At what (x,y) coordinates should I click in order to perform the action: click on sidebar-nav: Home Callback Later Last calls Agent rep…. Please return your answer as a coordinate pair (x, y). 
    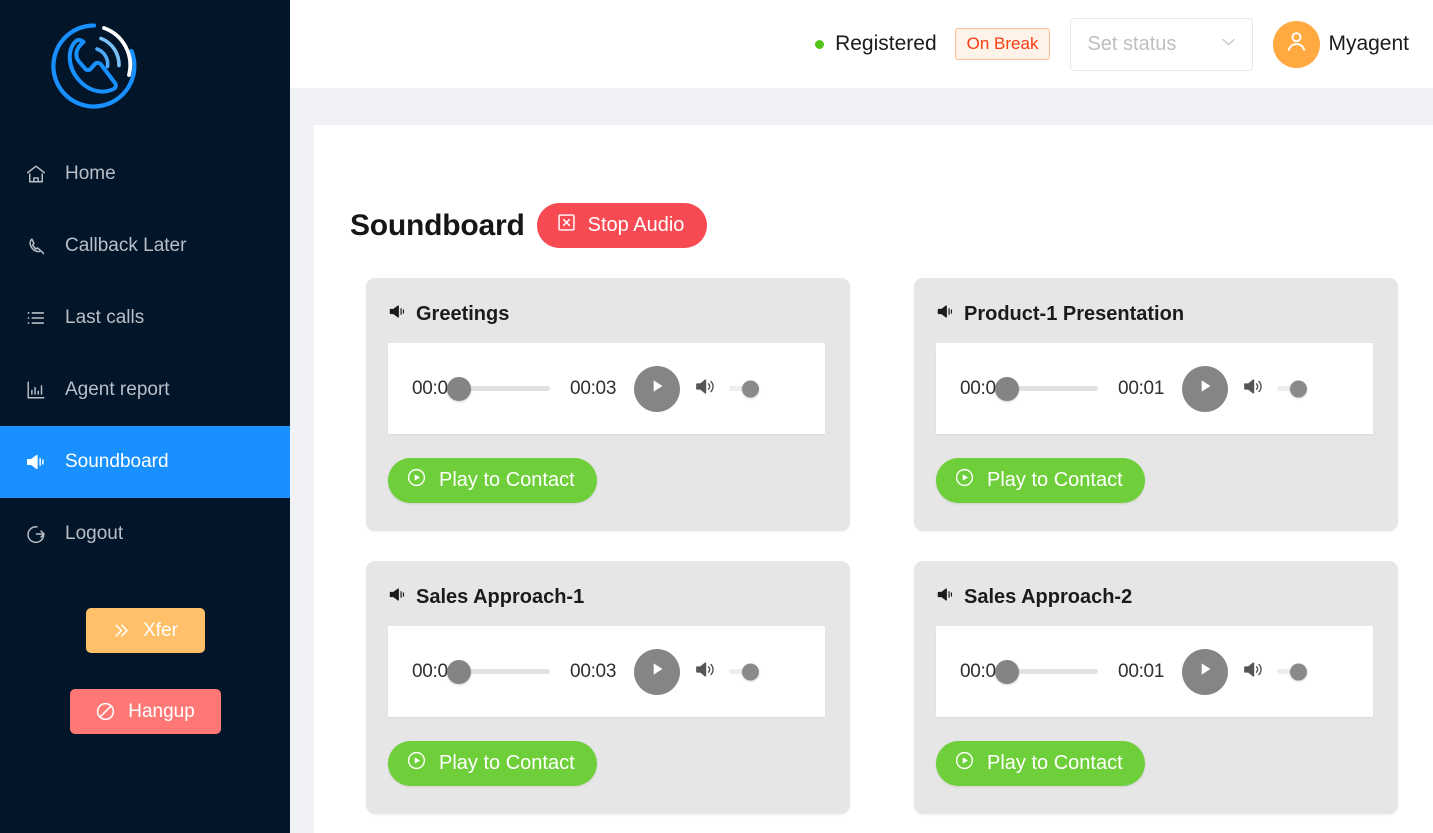
    Looking at the image, I should click on (145, 354).